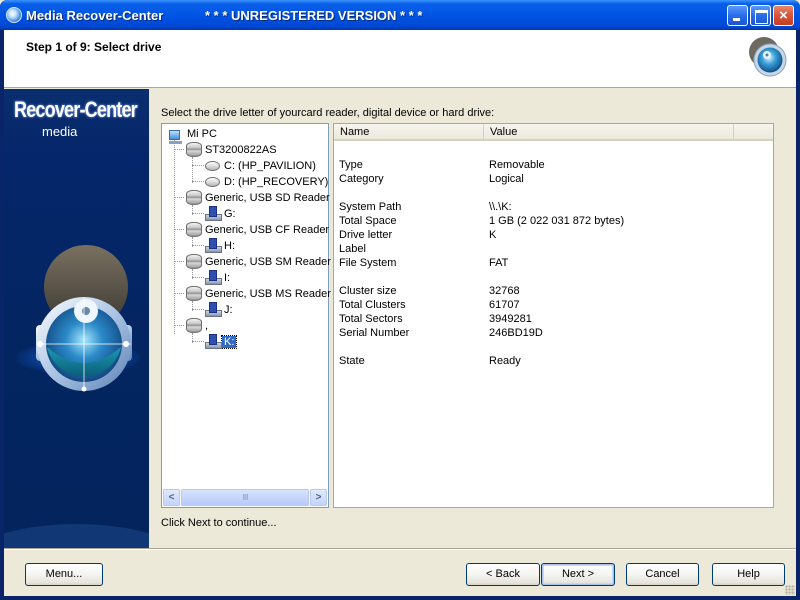  Describe the element at coordinates (662, 574) in the screenshot. I see `cancel-button: Cancel` at that location.